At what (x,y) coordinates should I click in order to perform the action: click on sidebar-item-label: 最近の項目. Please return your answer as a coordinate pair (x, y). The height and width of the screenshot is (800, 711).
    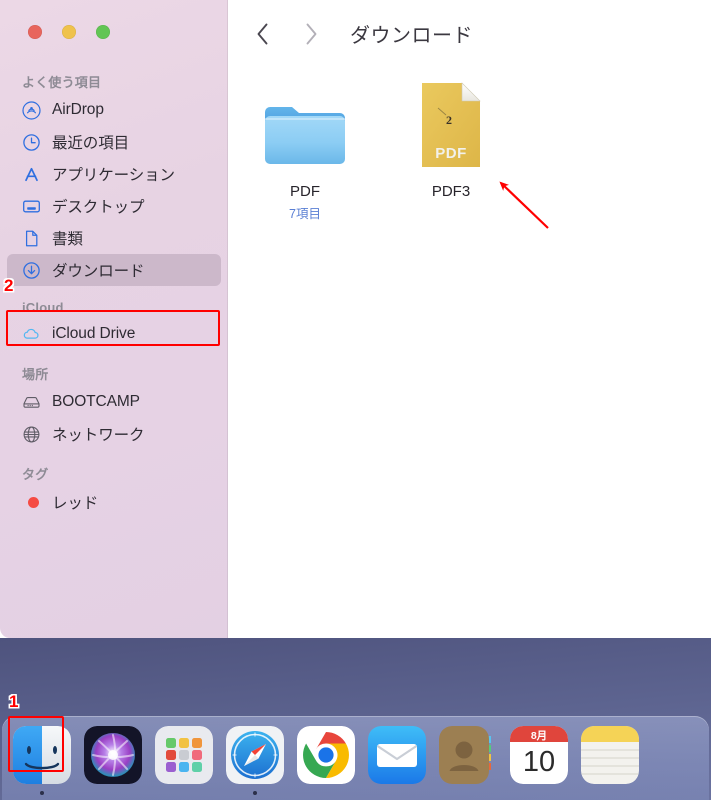
    Looking at the image, I should click on (91, 143).